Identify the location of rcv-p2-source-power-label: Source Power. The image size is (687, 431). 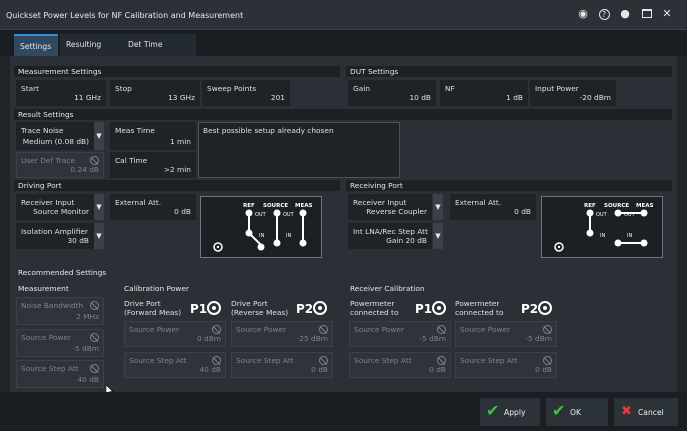
(485, 329).